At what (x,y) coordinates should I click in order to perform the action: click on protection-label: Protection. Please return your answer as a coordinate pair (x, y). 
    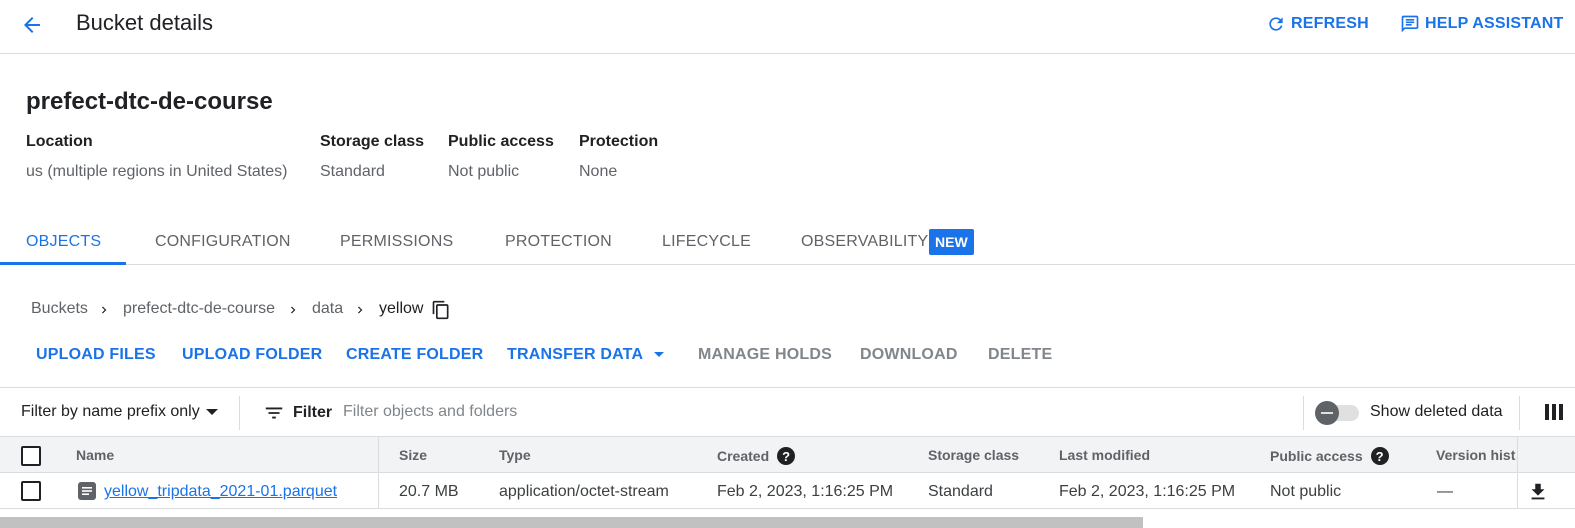
    Looking at the image, I should click on (619, 141).